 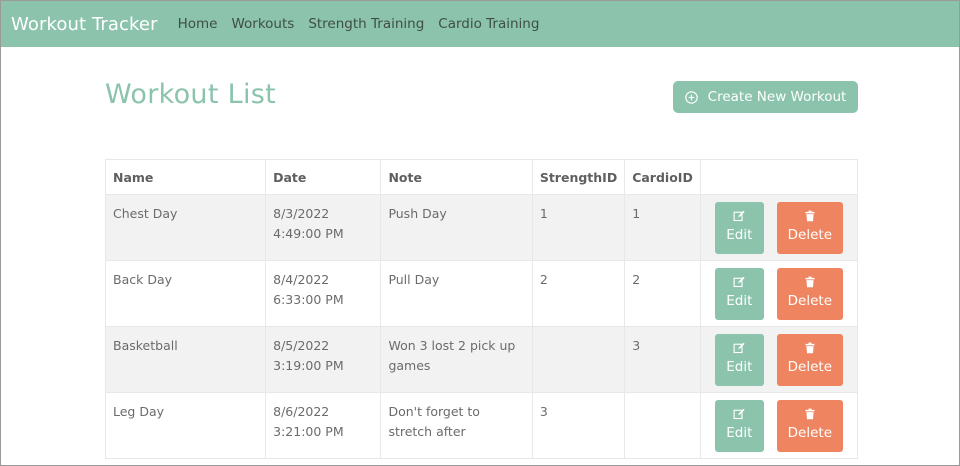 What do you see at coordinates (456, 177) in the screenshot?
I see `header-note: Note` at bounding box center [456, 177].